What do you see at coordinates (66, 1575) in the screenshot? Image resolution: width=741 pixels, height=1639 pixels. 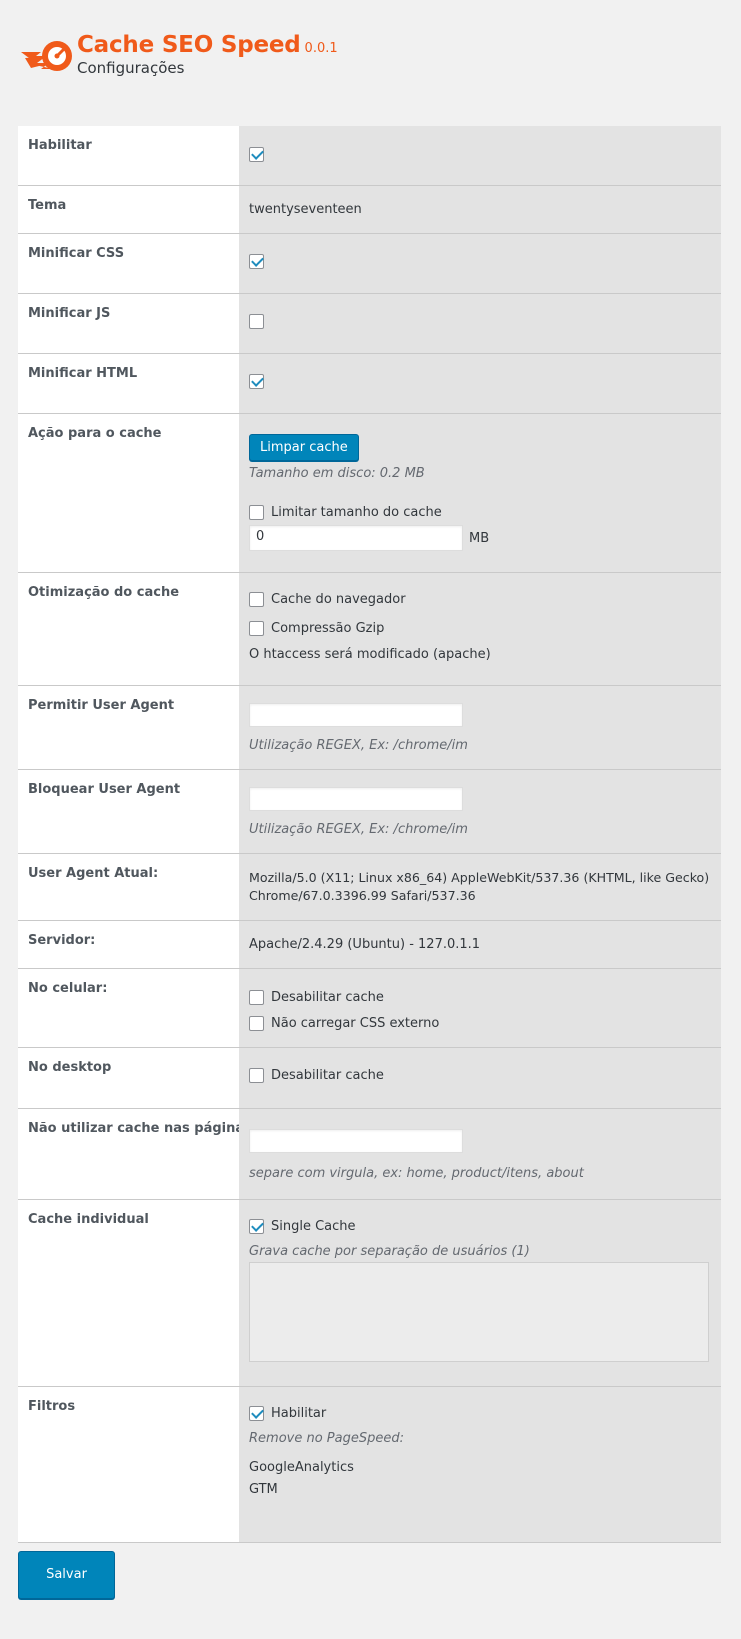 I see `save-button: Salvar` at bounding box center [66, 1575].